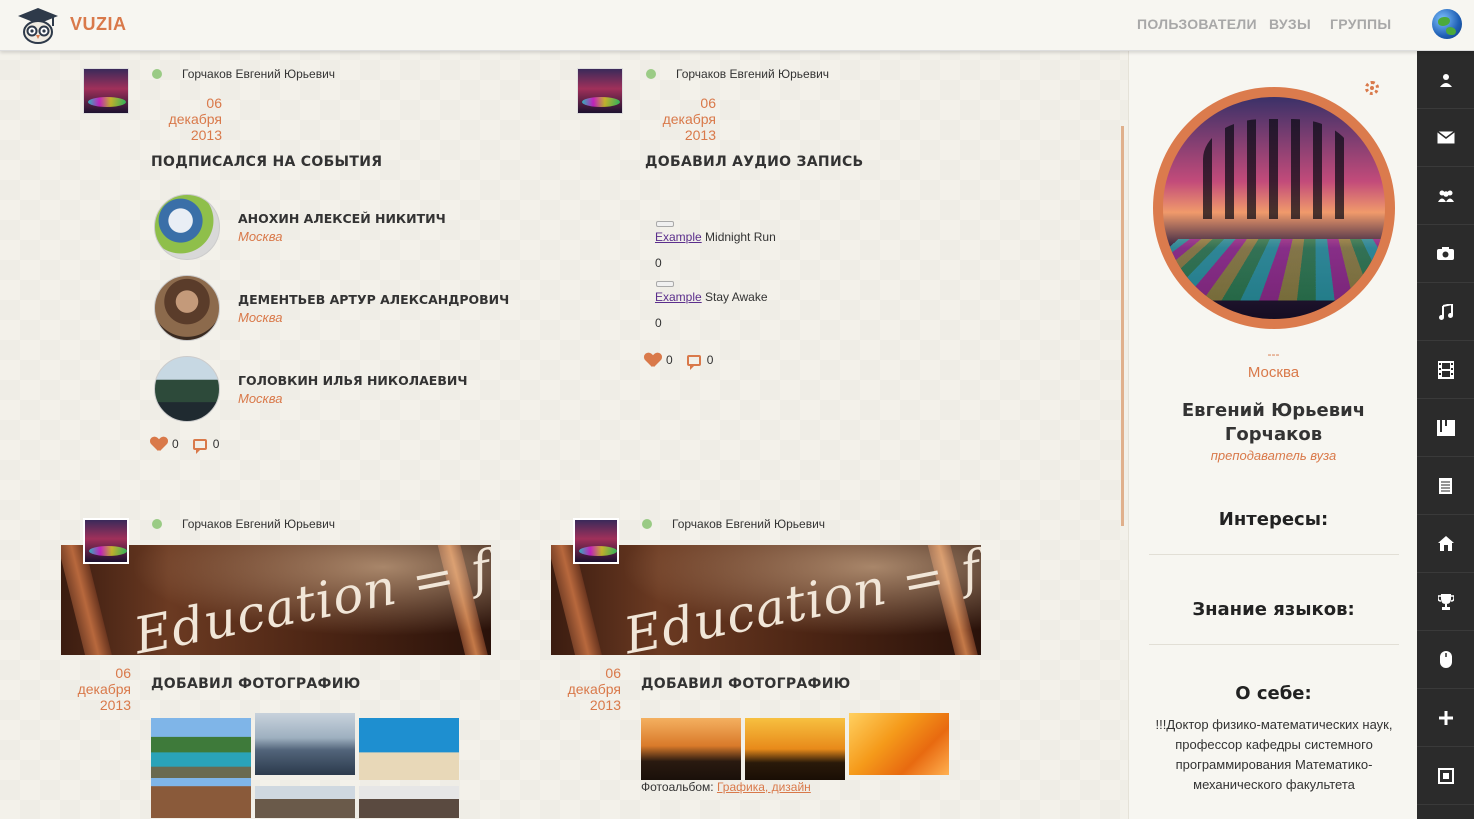 This screenshot has height=819, width=1474. Describe the element at coordinates (1278, 169) in the screenshot. I see `avatar-figures` at that location.